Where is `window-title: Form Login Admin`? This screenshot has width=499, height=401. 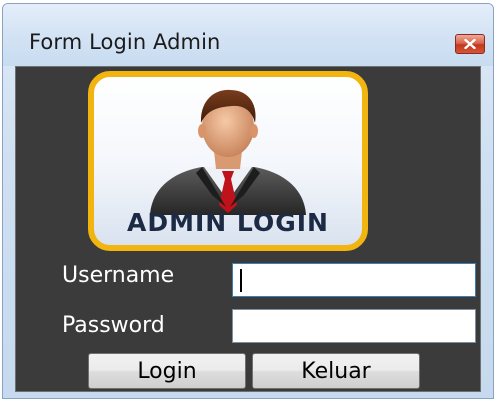
window-title: Form Login Admin is located at coordinates (125, 42).